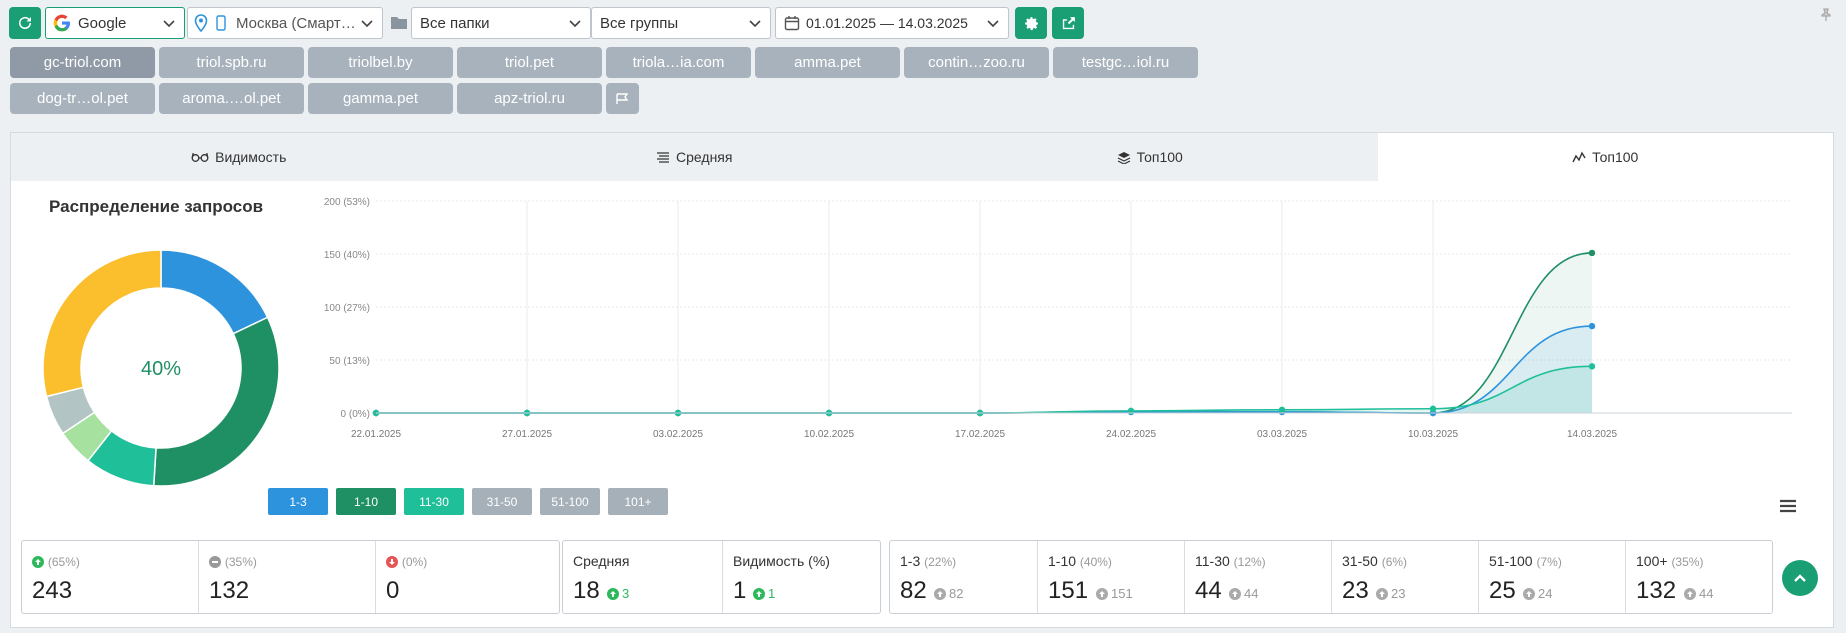 The width and height of the screenshot is (1846, 633). What do you see at coordinates (434, 501) in the screenshot?
I see `legend-item: 11-30` at bounding box center [434, 501].